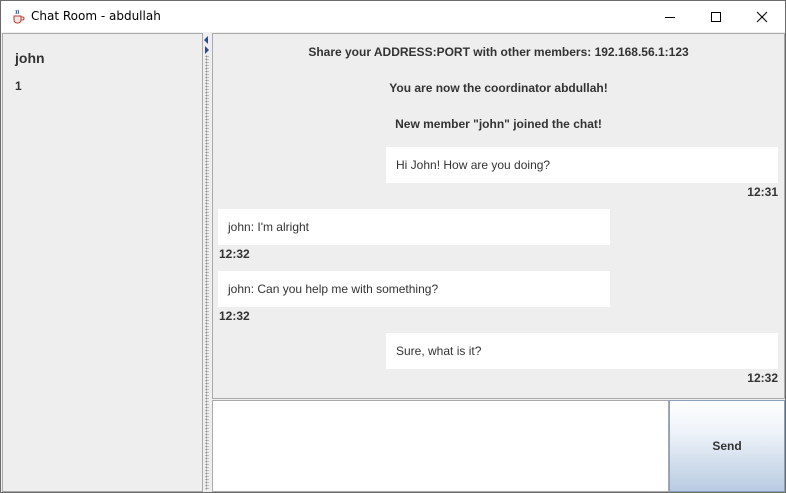 The image size is (786, 493). Describe the element at coordinates (30, 58) in the screenshot. I see `member-name: john` at that location.